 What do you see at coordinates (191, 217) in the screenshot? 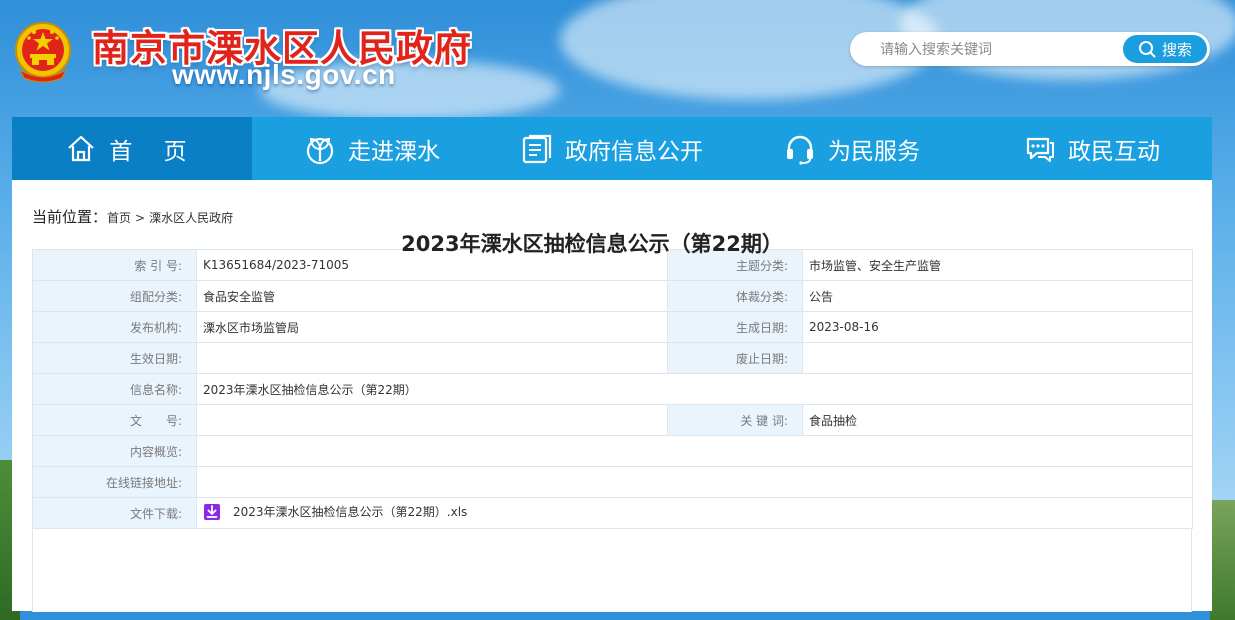
I see `breadcrumb-link-district-gov: 溧水区人民政府` at bounding box center [191, 217].